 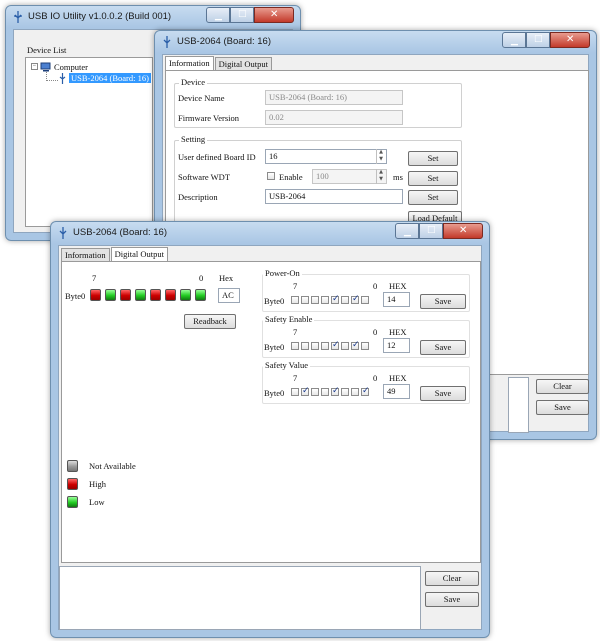 What do you see at coordinates (433, 197) in the screenshot?
I see `set-description-button: Set` at bounding box center [433, 197].